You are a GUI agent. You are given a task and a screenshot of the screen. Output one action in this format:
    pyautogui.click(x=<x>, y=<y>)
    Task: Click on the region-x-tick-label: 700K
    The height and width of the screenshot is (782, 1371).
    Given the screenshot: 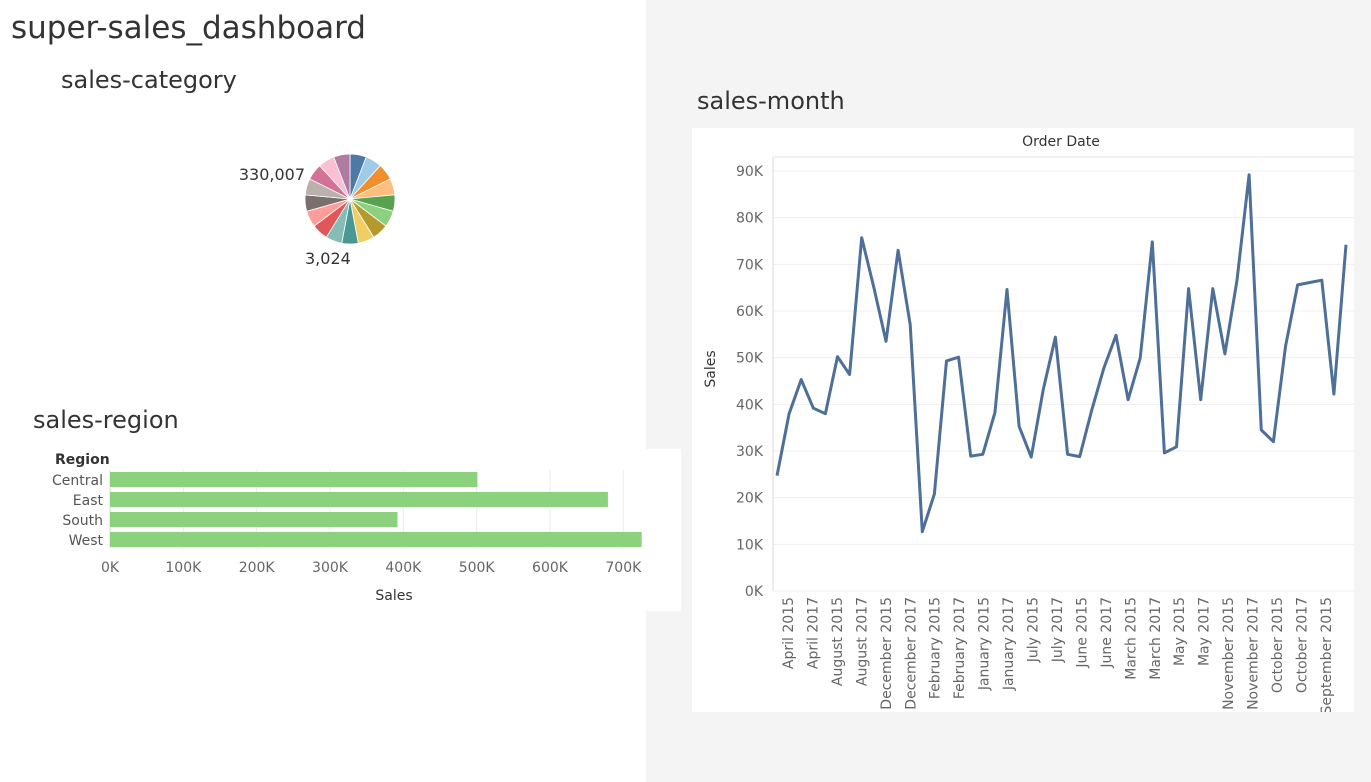 What is the action you would take?
    pyautogui.click(x=623, y=568)
    